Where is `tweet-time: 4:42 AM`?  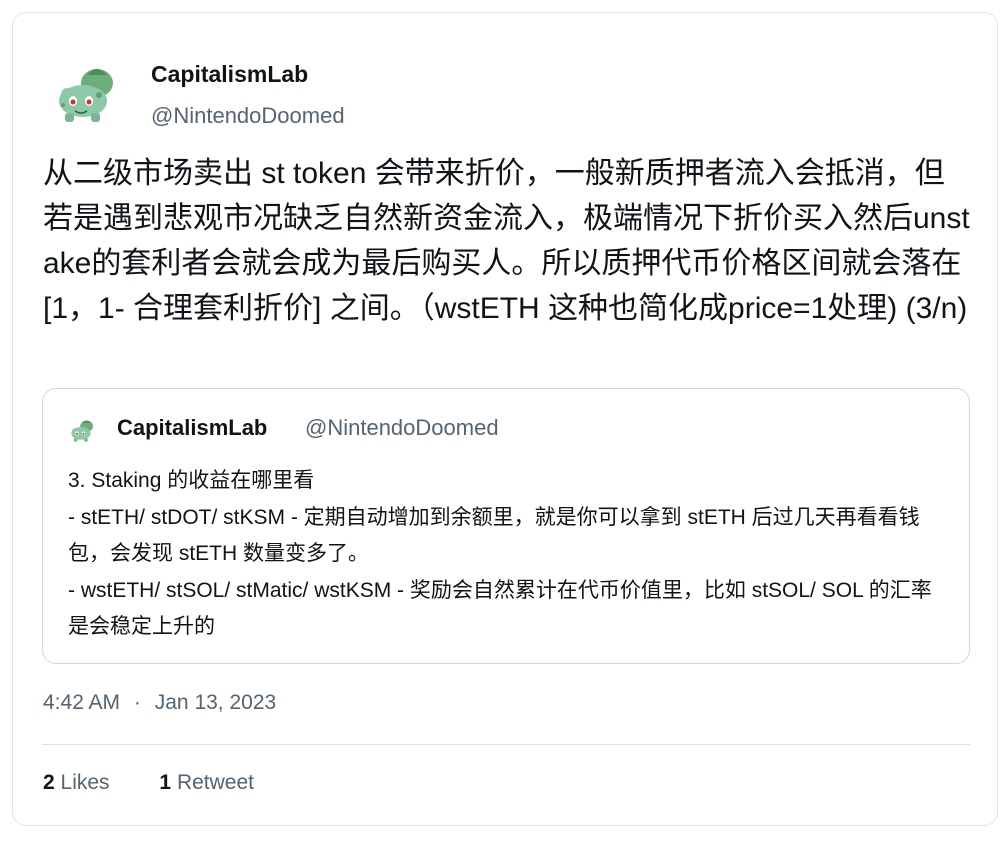
tweet-time: 4:42 AM is located at coordinates (82, 702).